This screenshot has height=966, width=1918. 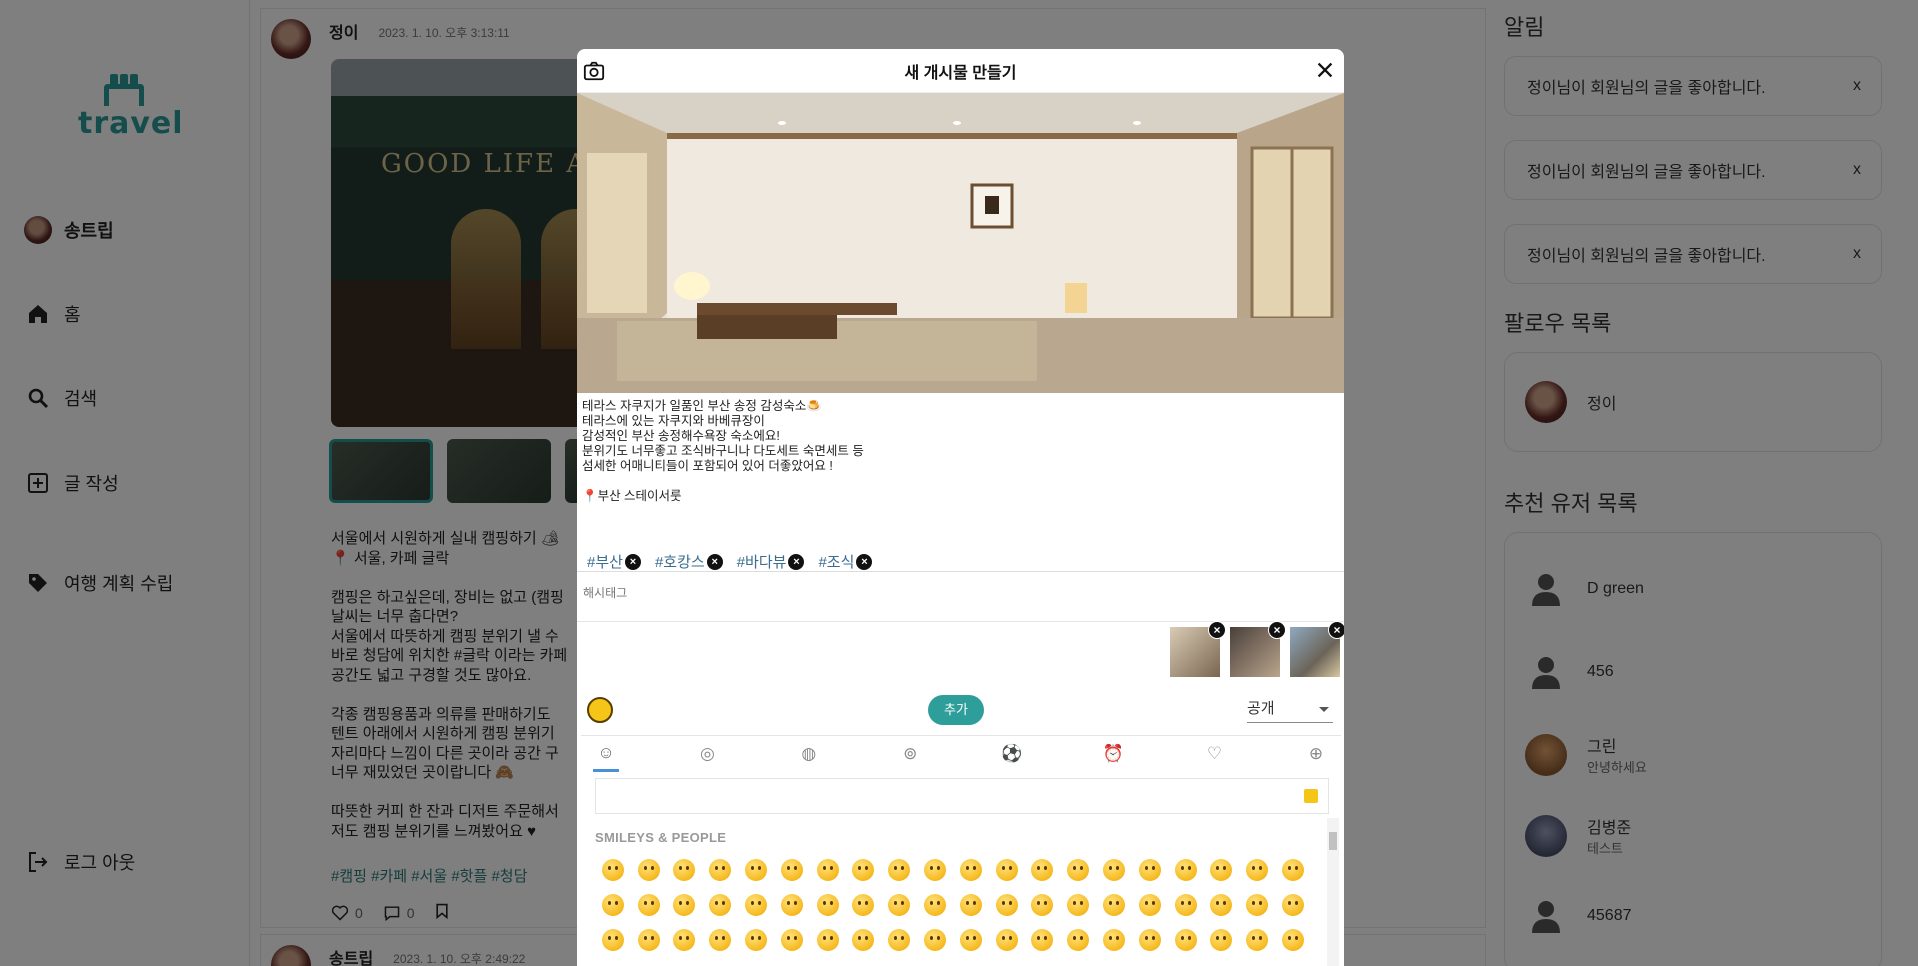 I want to click on activity-icon: ⚽, so click(x=1012, y=754).